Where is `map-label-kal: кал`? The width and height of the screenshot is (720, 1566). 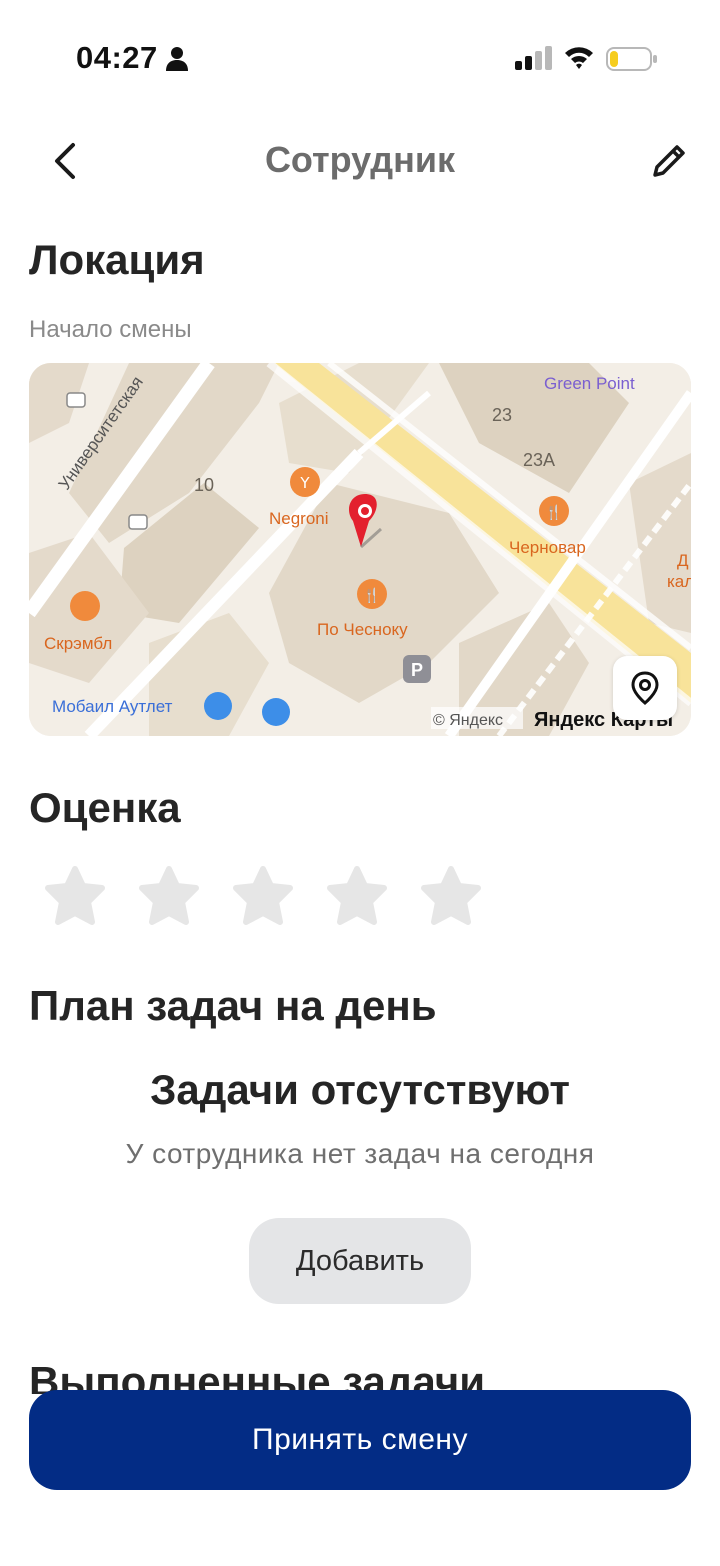 map-label-kal: кал is located at coordinates (679, 581).